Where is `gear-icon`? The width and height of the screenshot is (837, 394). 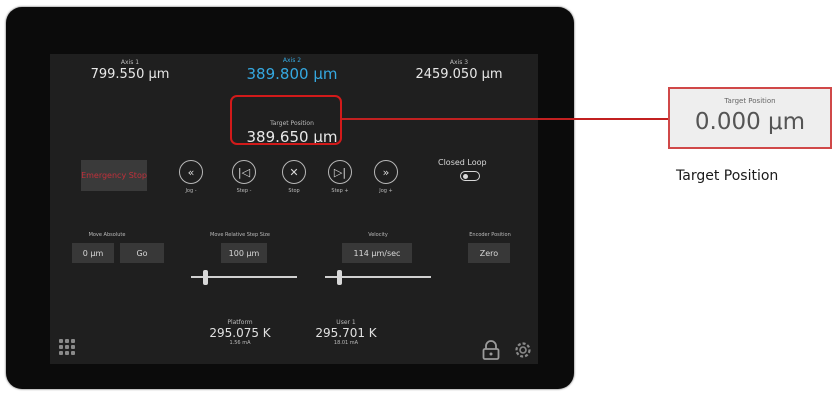
gear-icon is located at coordinates (523, 350).